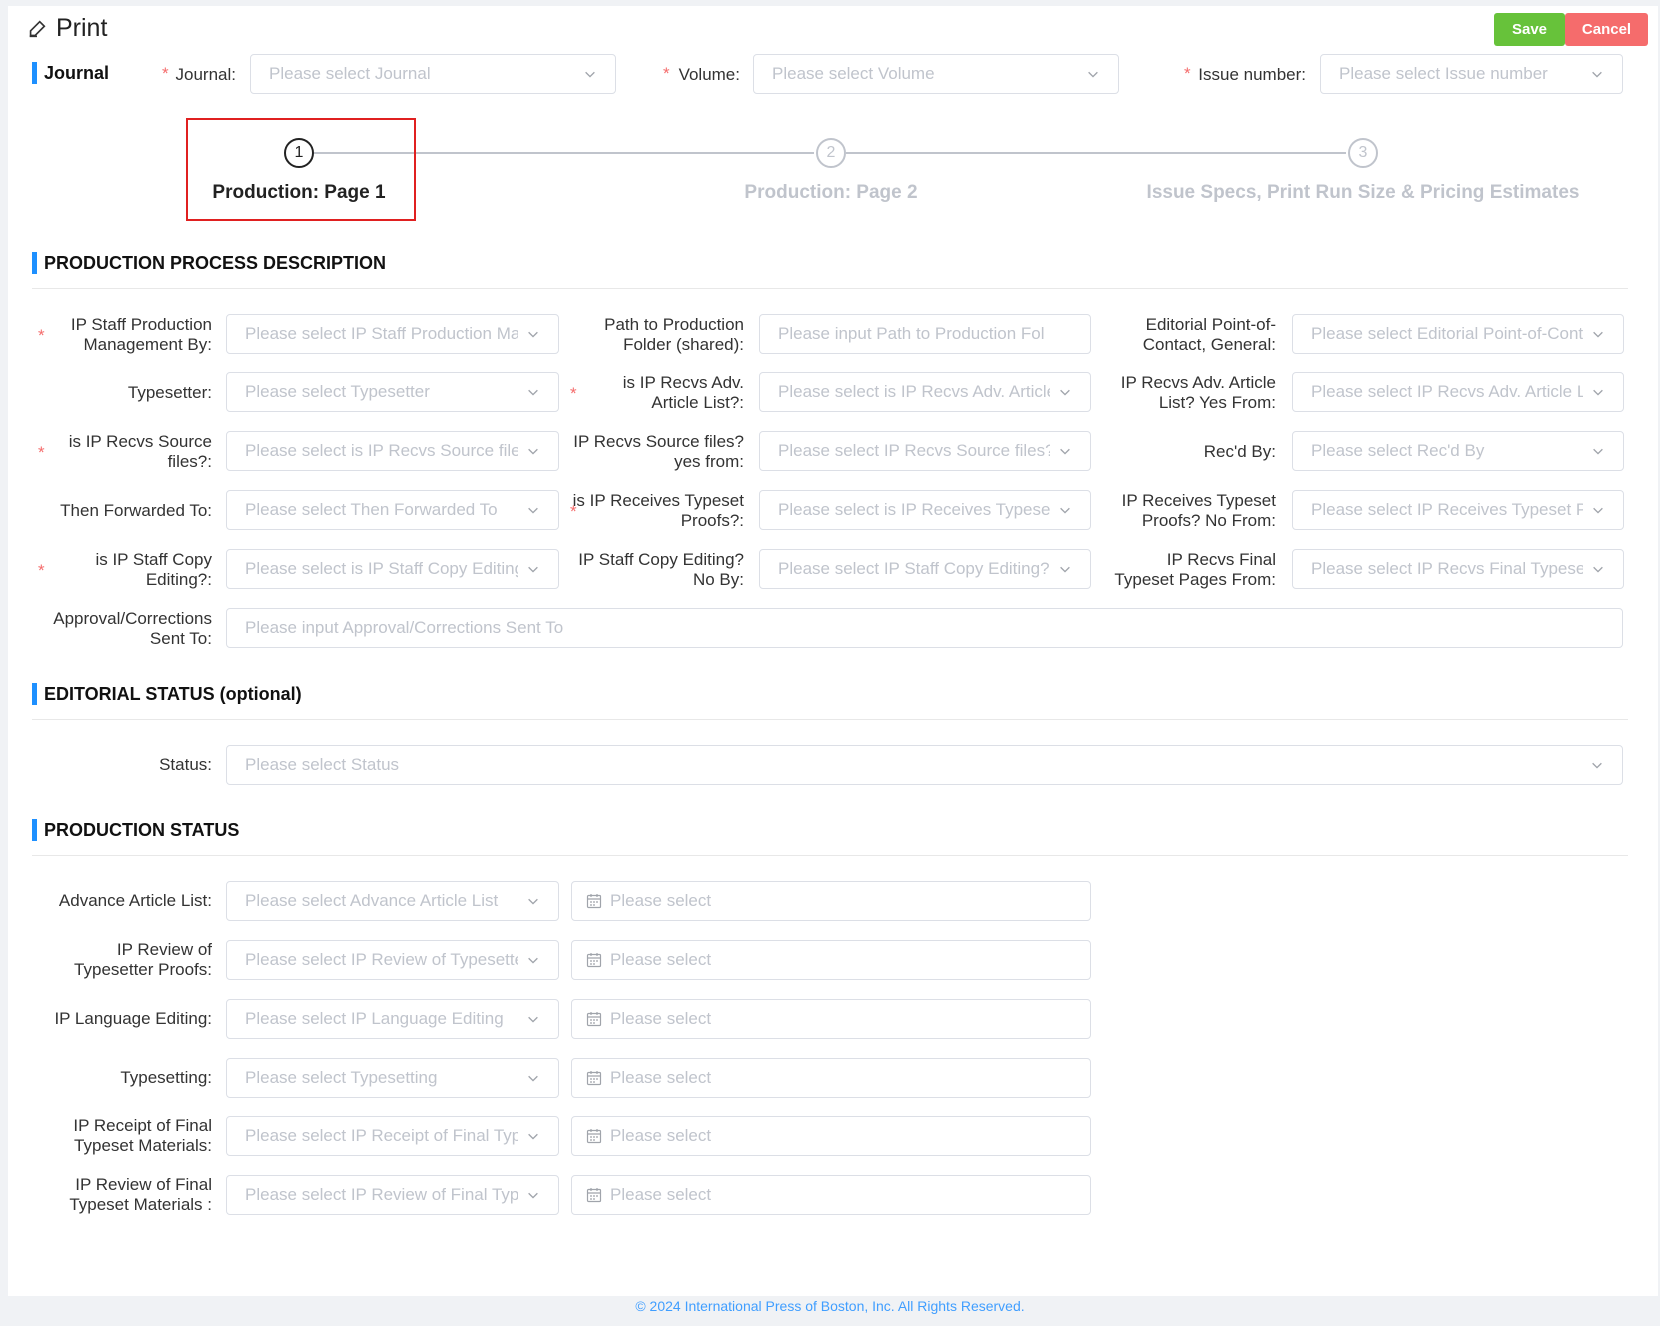 The image size is (1660, 1326). I want to click on status-select: Please select Status, so click(924, 765).